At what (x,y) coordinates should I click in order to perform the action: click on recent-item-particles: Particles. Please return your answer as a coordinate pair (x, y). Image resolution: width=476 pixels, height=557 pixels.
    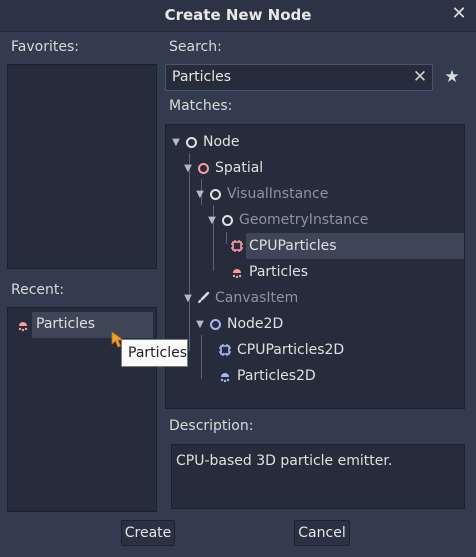
    Looking at the image, I should click on (82, 325).